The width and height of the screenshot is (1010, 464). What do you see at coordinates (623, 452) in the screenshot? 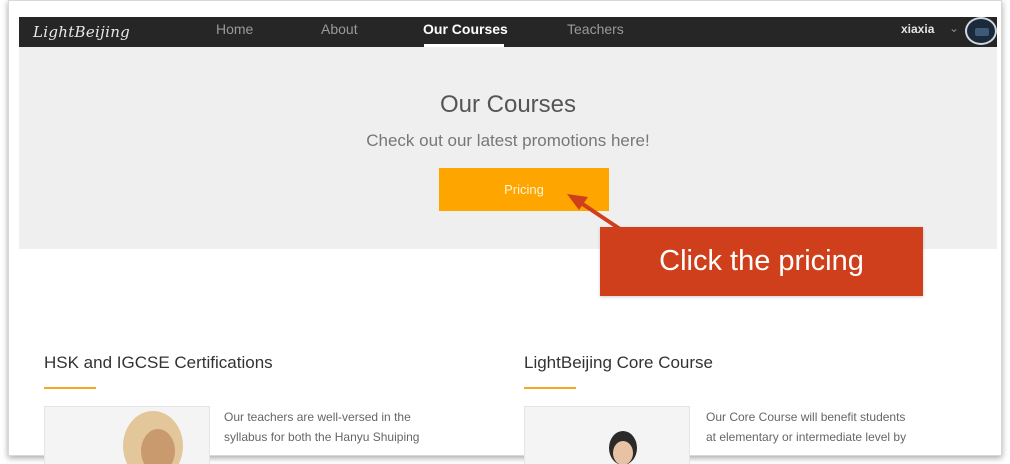
I see `image-person-face` at bounding box center [623, 452].